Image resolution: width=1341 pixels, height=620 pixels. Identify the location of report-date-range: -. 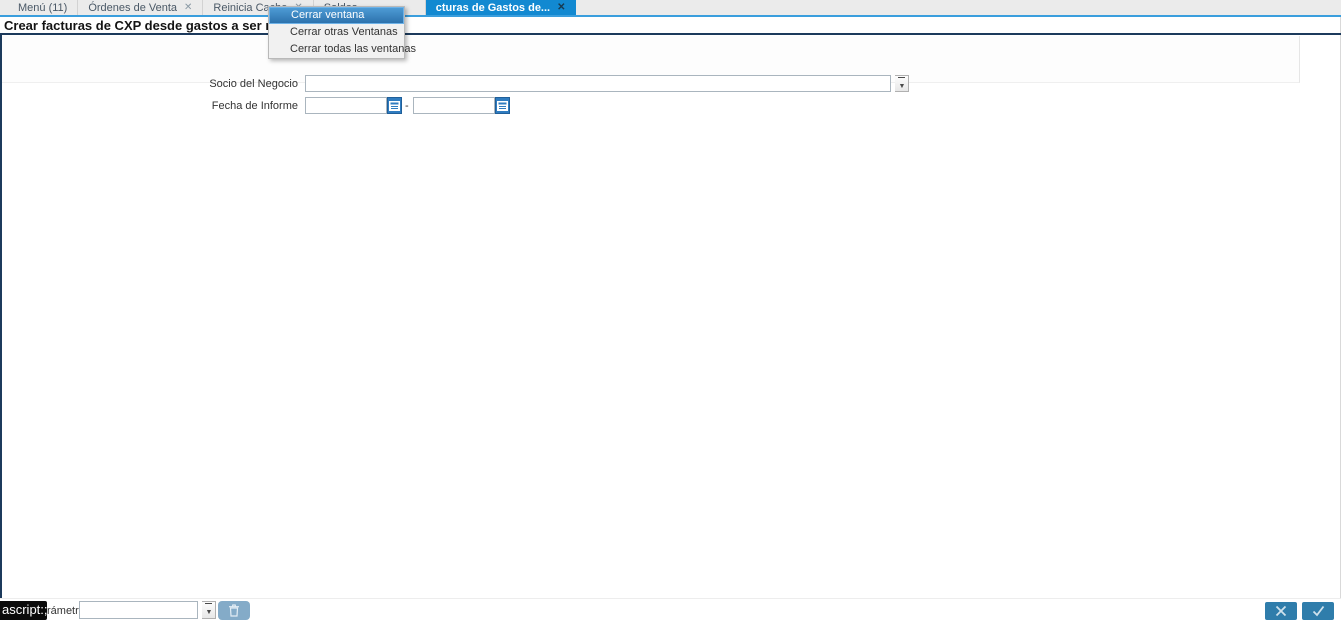
(407, 105).